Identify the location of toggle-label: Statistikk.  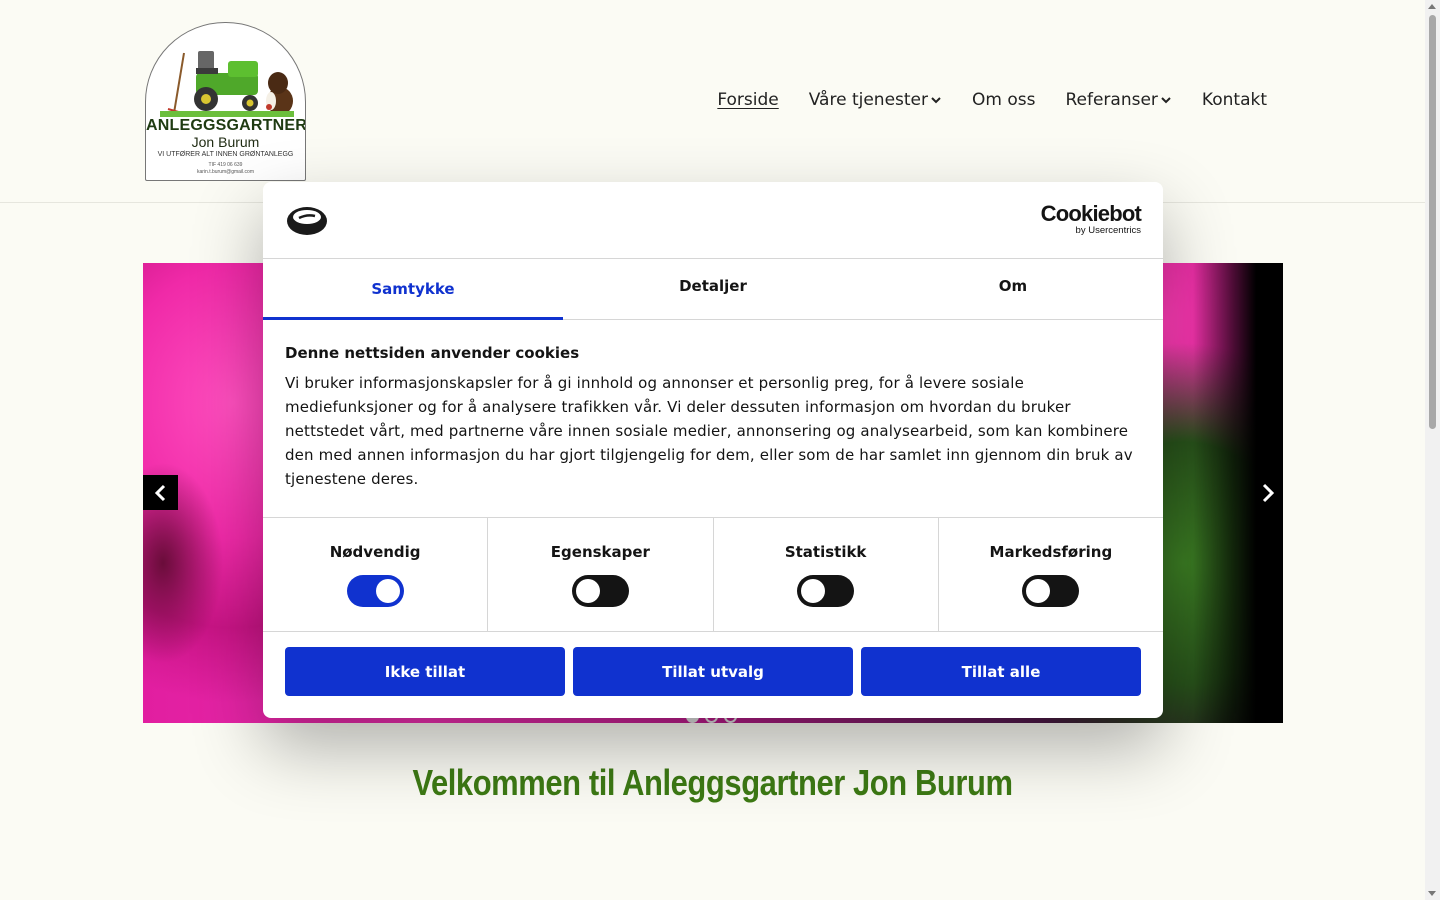
(825, 552).